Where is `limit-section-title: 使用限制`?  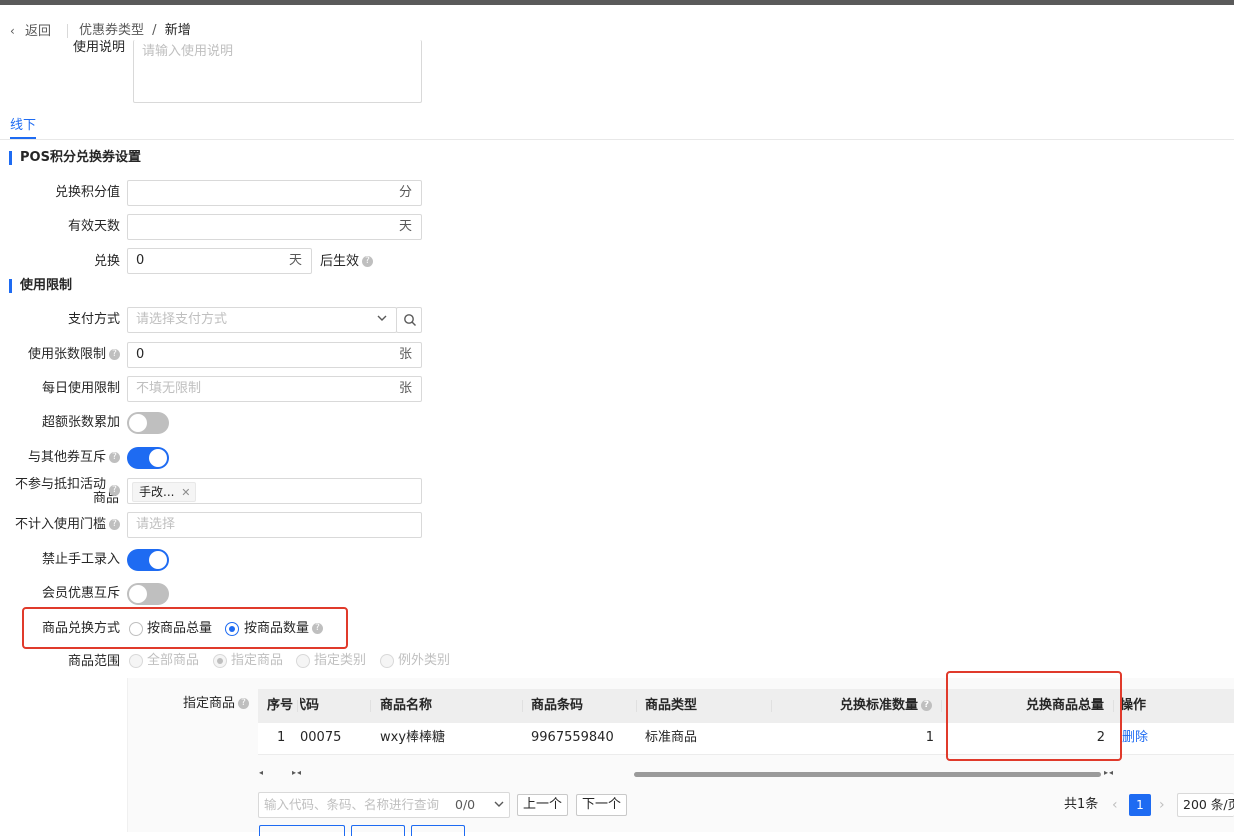 limit-section-title: 使用限制 is located at coordinates (46, 285).